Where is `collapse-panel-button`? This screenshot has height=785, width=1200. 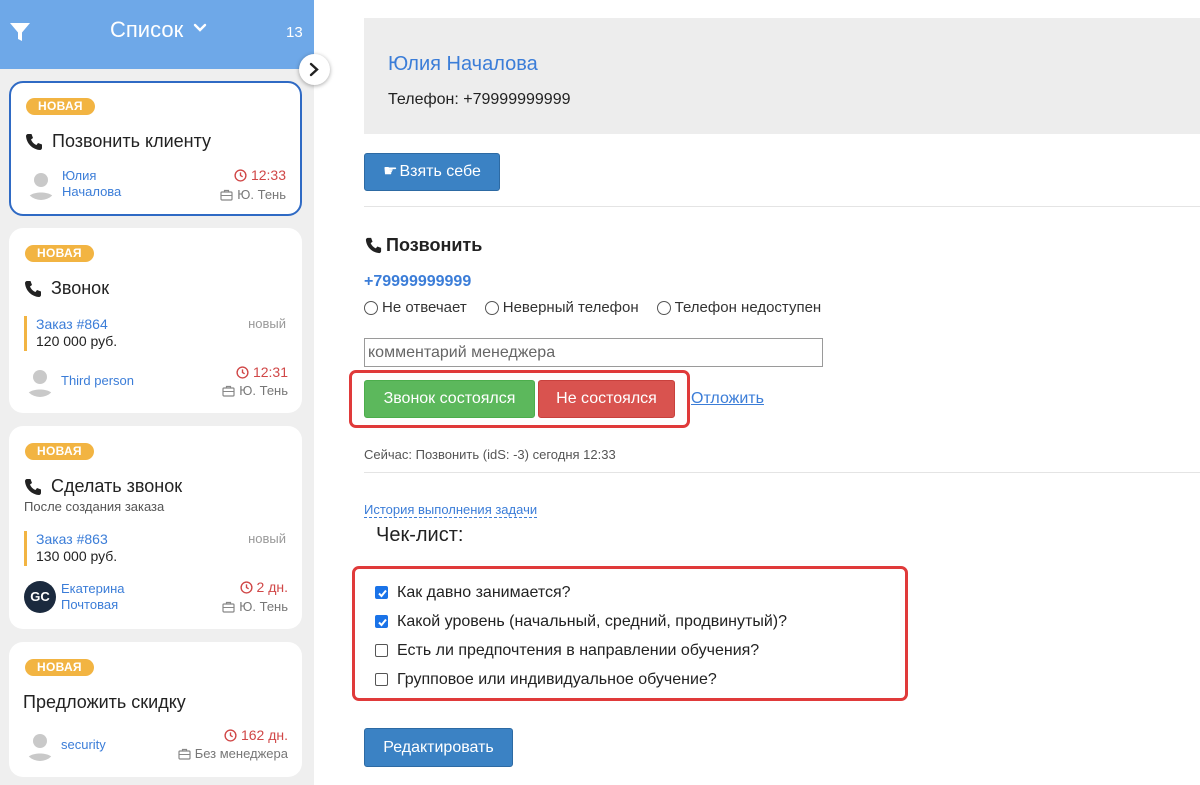
collapse-panel-button is located at coordinates (314, 69).